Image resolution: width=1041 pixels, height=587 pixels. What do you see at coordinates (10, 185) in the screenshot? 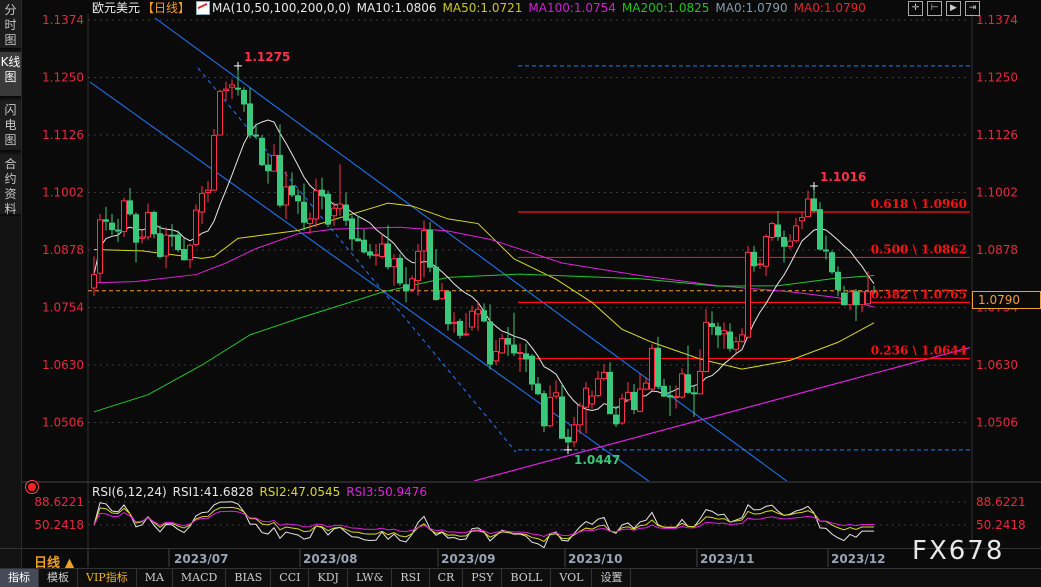
I see `sidebar-tab-contract-info: 合约资料` at bounding box center [10, 185].